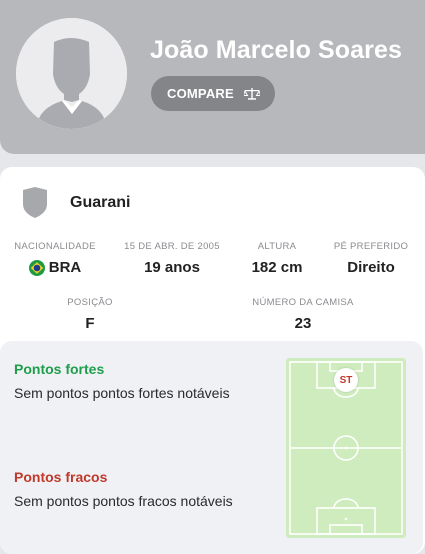  Describe the element at coordinates (61, 477) in the screenshot. I see `weaknesses-title: Pontos fracos` at that location.